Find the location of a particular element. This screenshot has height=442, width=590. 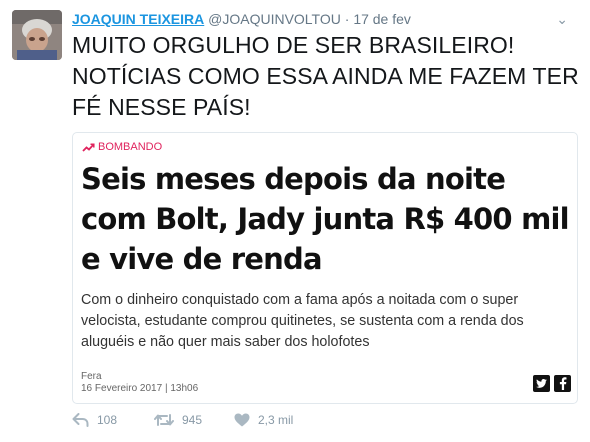

like-button: 2,3 mil is located at coordinates (274, 420).